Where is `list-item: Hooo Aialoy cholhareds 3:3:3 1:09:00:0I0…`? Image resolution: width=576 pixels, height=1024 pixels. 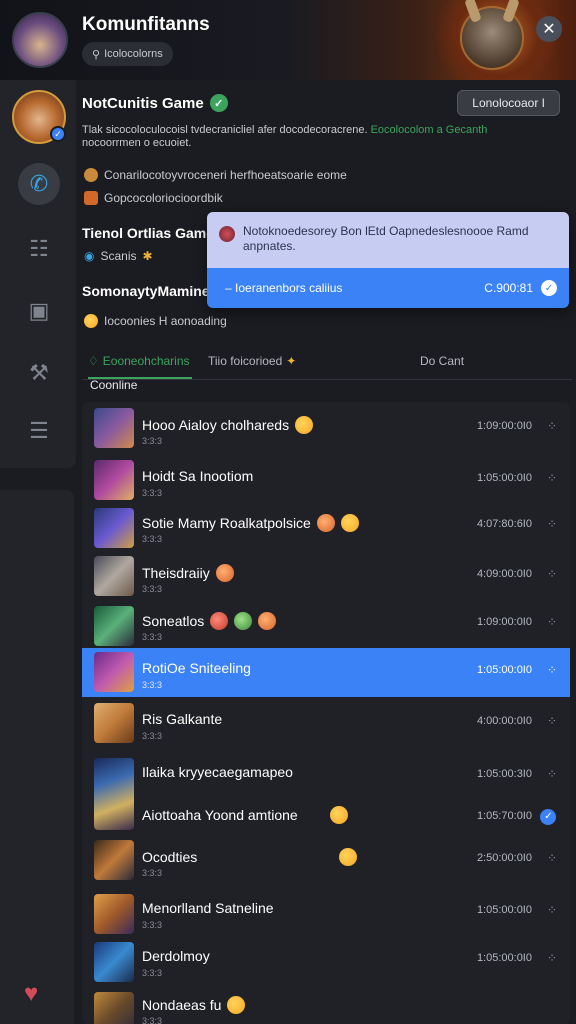
list-item: Hooo Aialoy cholhareds 3:3:3 1:09:00:0I0… is located at coordinates (326, 428).